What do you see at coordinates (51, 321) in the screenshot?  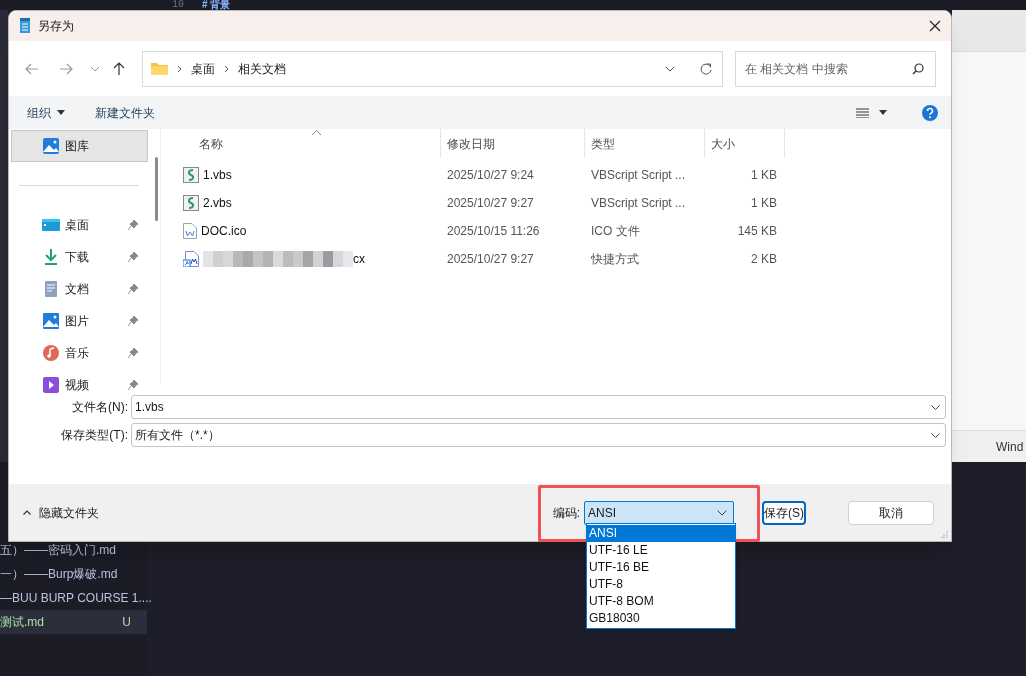 I see `picture-icon` at bounding box center [51, 321].